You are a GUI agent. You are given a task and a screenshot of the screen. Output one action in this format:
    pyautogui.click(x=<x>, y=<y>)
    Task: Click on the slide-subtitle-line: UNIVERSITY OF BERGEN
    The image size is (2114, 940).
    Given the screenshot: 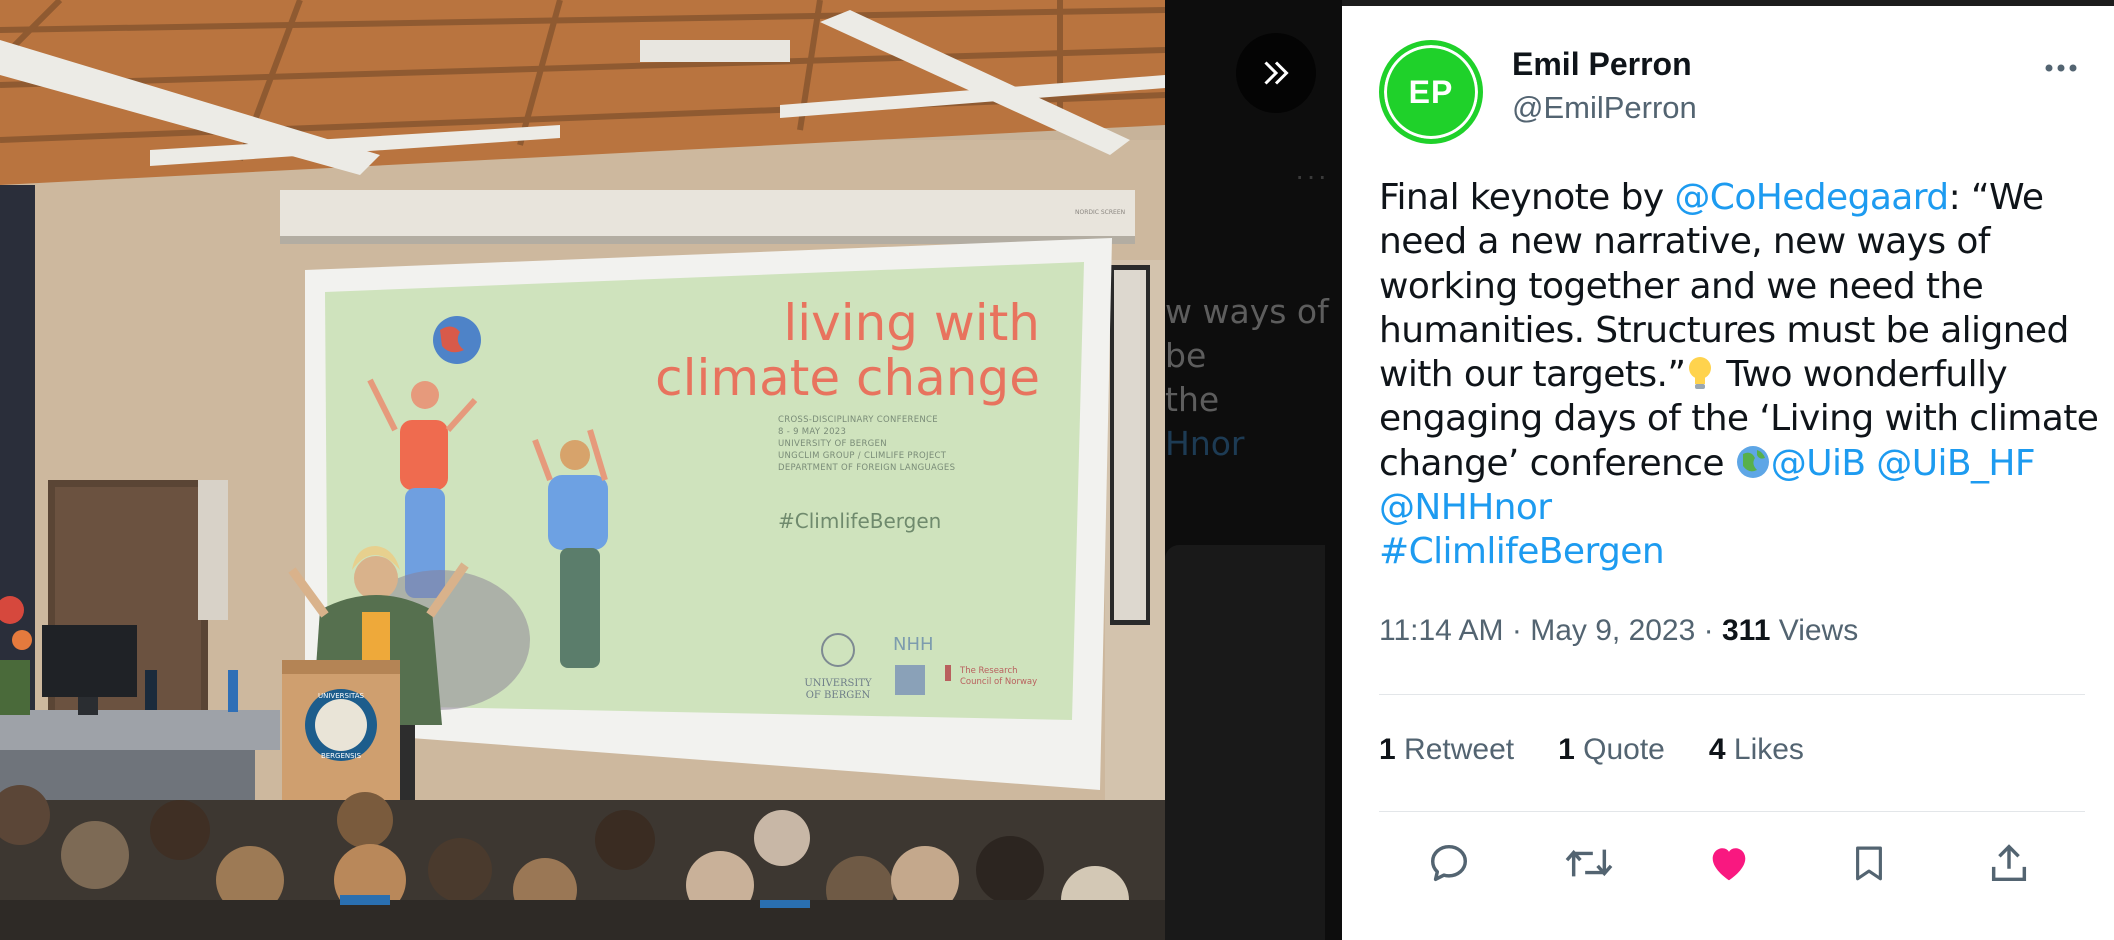 What is the action you would take?
    pyautogui.click(x=832, y=444)
    